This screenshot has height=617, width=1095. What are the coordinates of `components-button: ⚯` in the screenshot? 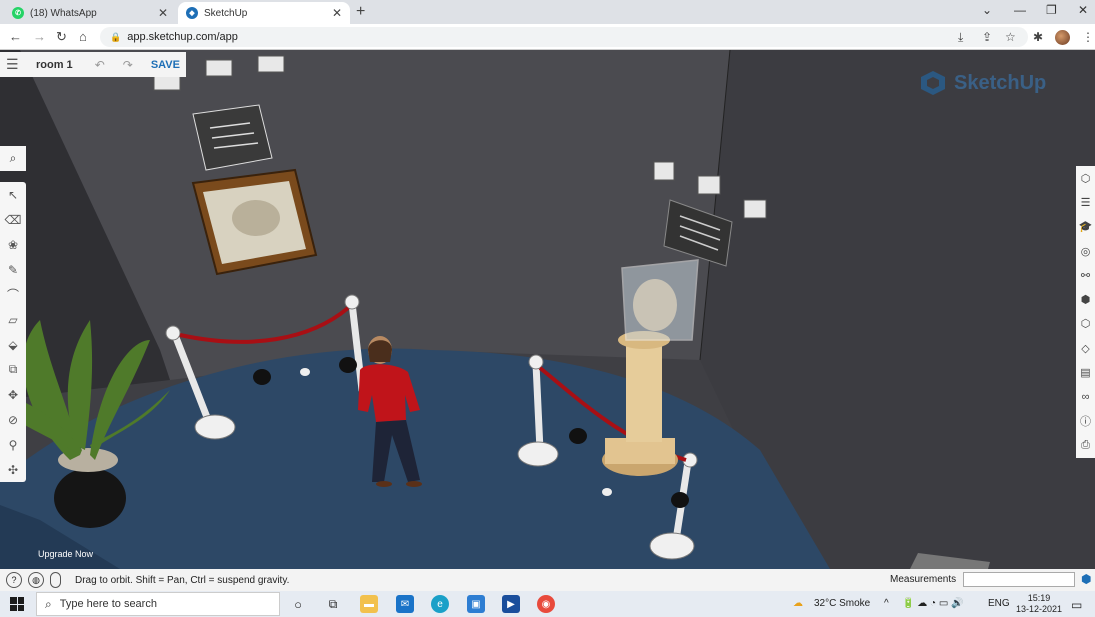 It's located at (1085, 275).